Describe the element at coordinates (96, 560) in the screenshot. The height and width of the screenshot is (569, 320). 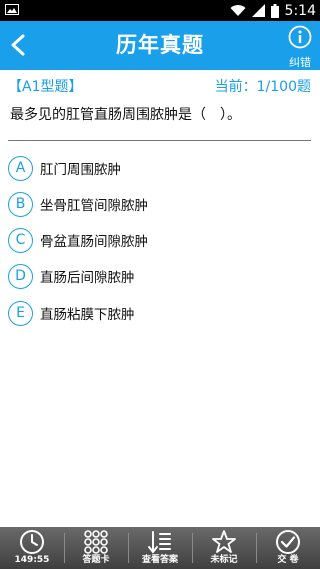
I see `answer-sheet-label: 答题卡` at that location.